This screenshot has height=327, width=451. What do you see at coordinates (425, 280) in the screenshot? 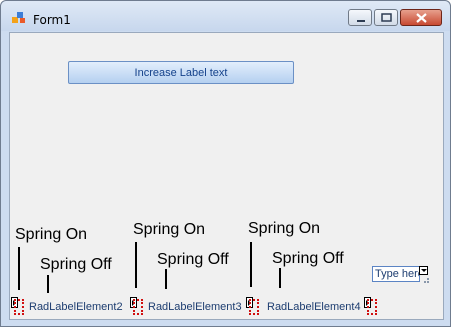
I see `resize-grip-icon` at bounding box center [425, 280].